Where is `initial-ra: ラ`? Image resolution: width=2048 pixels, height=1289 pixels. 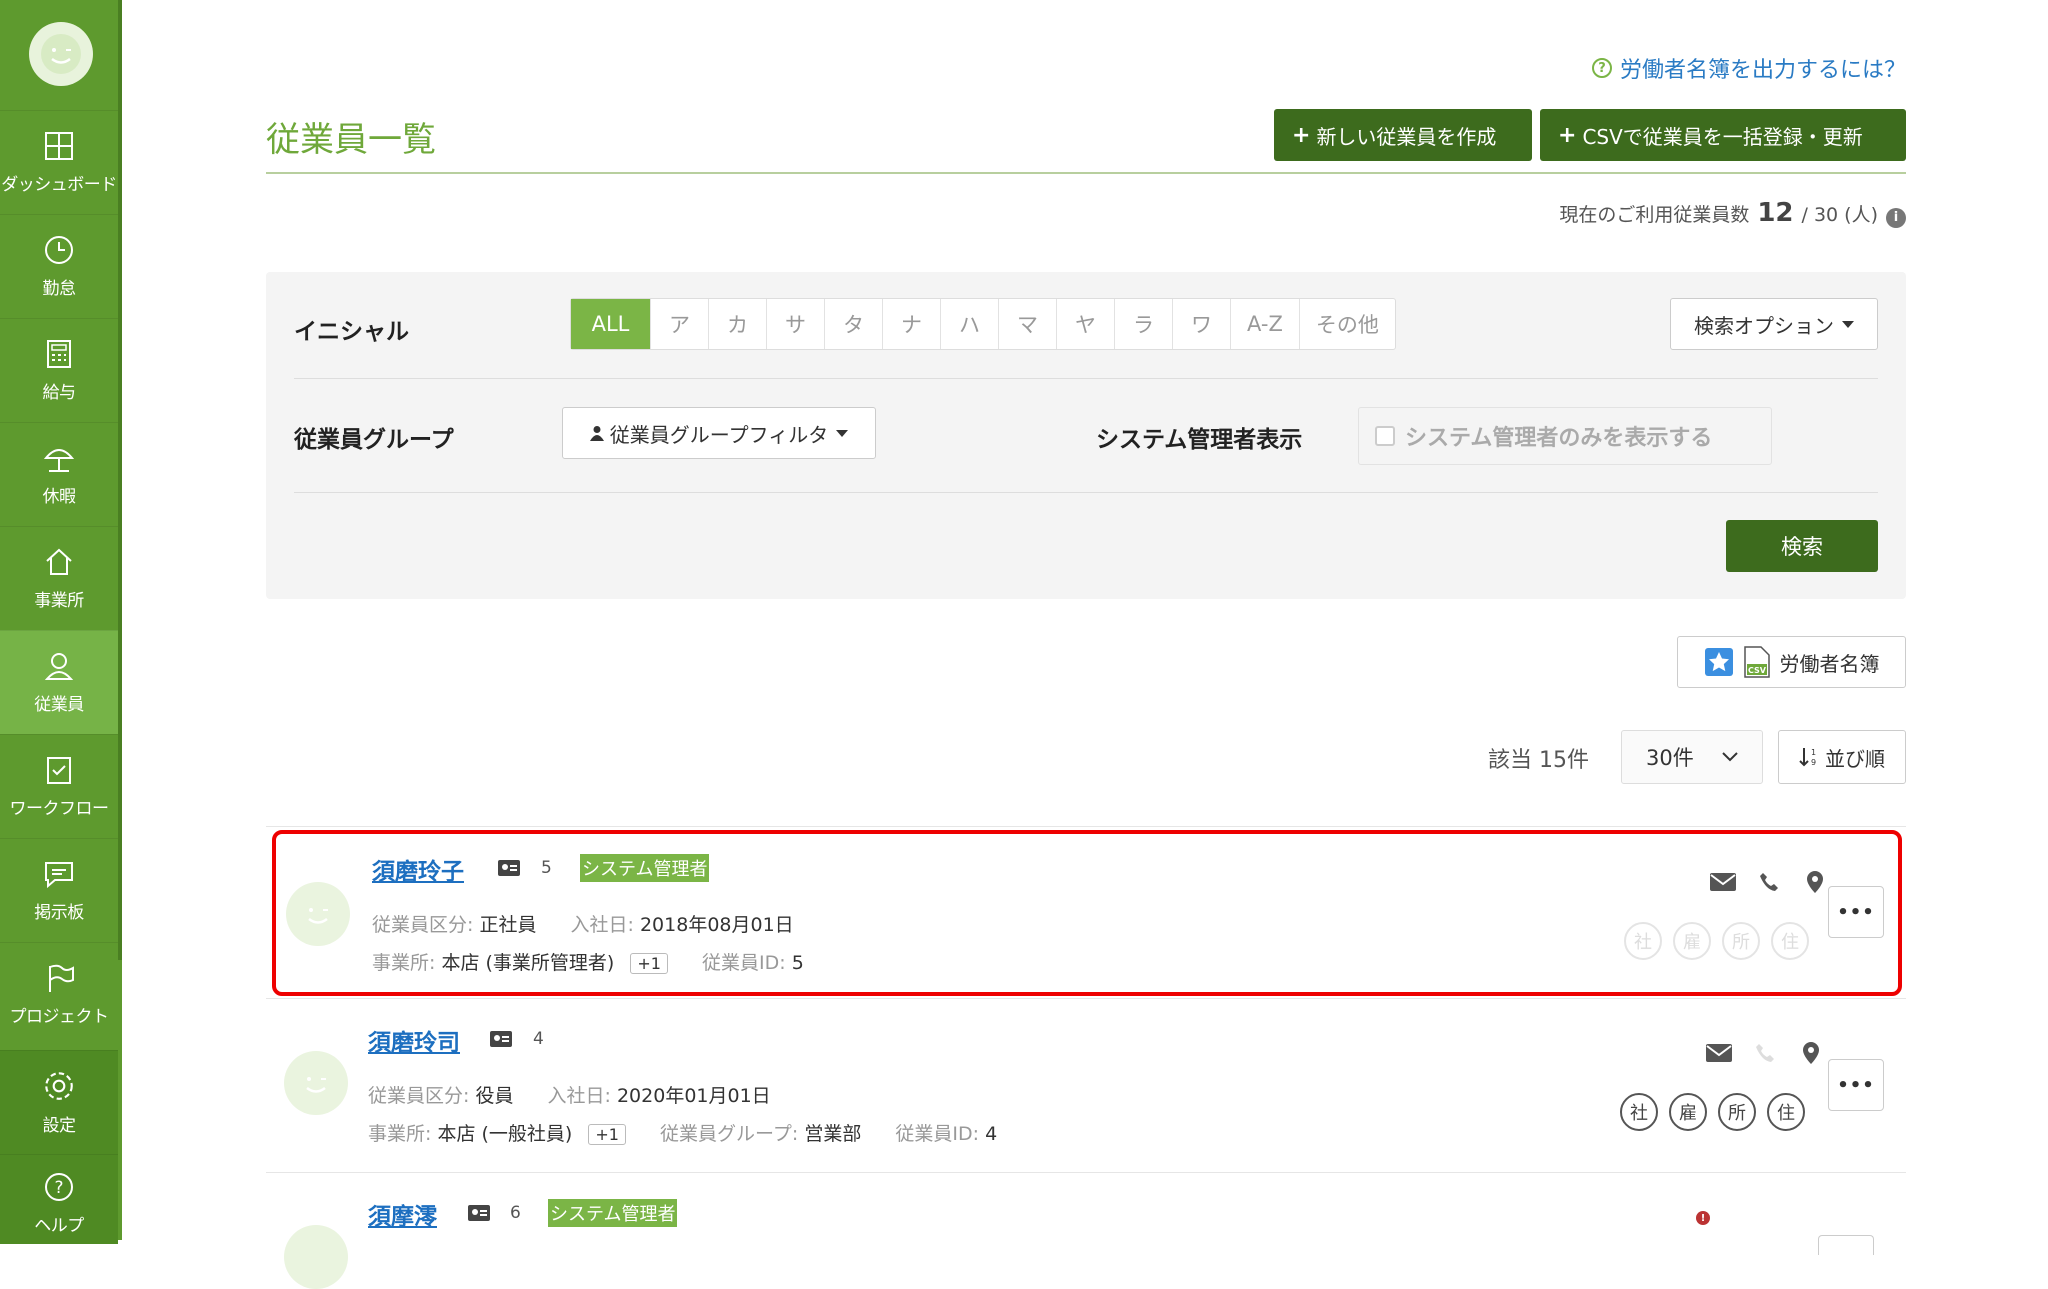 initial-ra: ラ is located at coordinates (1144, 324).